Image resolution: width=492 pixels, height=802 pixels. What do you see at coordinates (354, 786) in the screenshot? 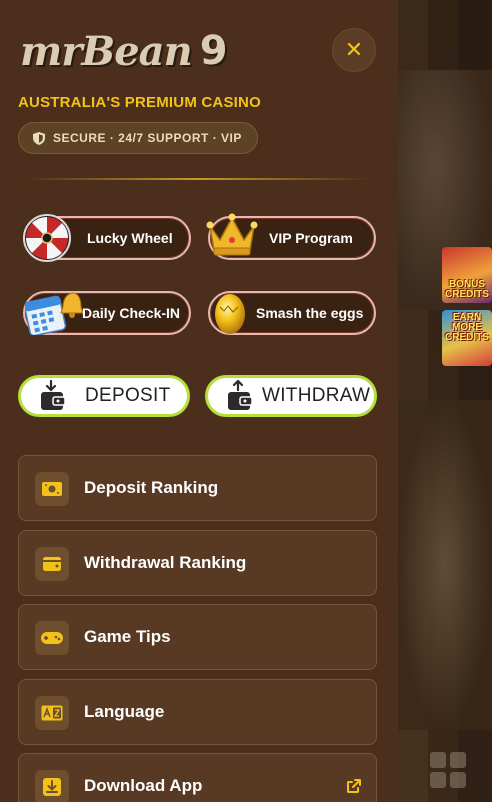
I see `external-link-icon` at bounding box center [354, 786].